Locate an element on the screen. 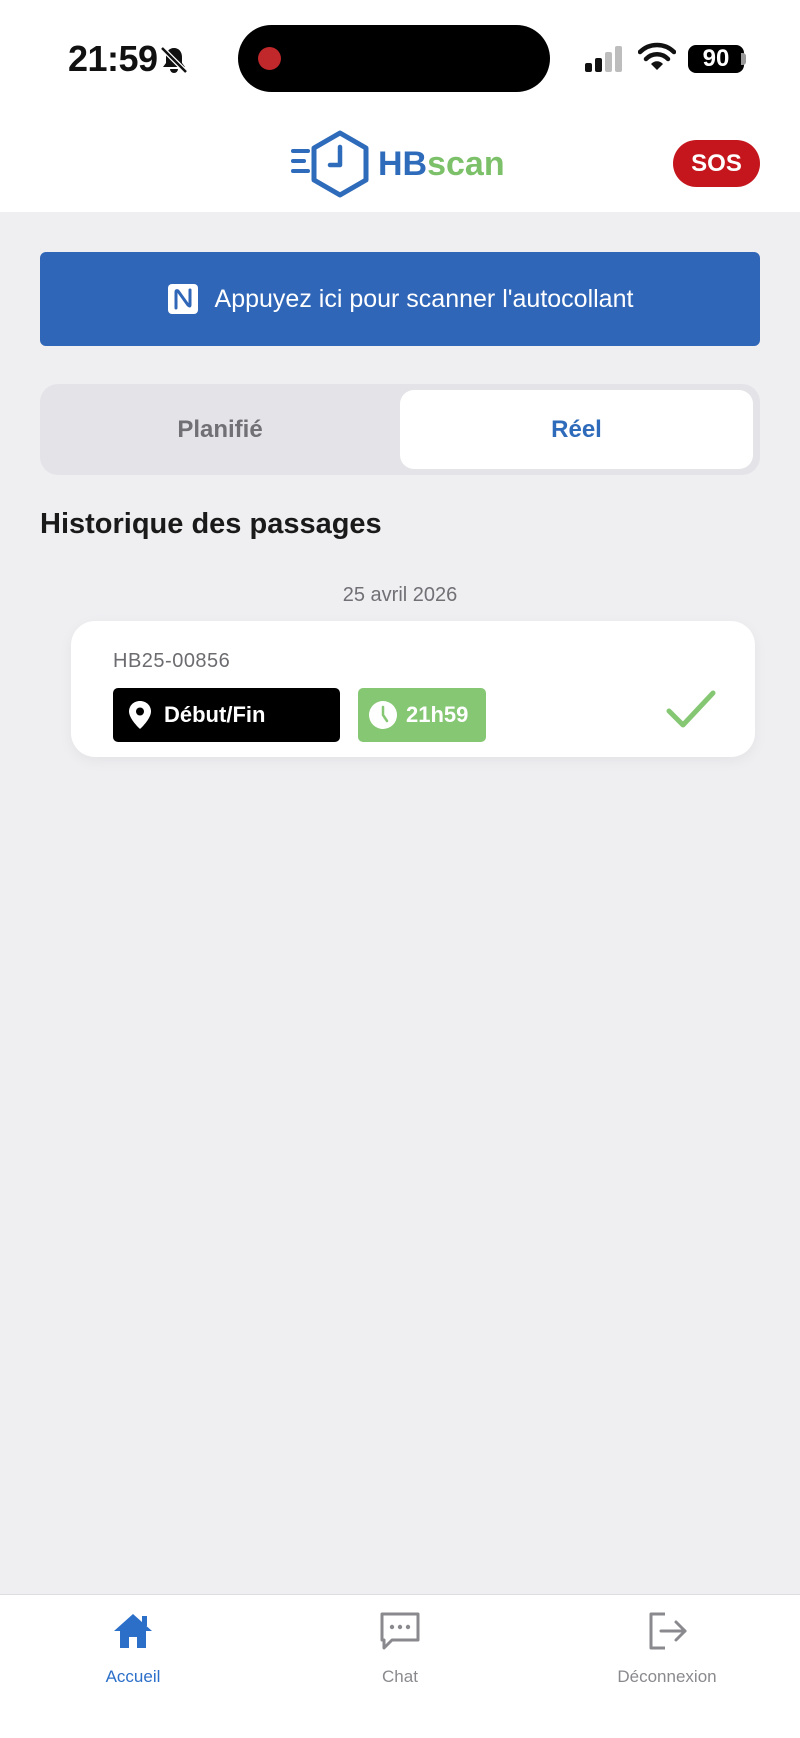 The width and height of the screenshot is (800, 1738). nav-accueil: Accueil is located at coordinates (133, 1659).